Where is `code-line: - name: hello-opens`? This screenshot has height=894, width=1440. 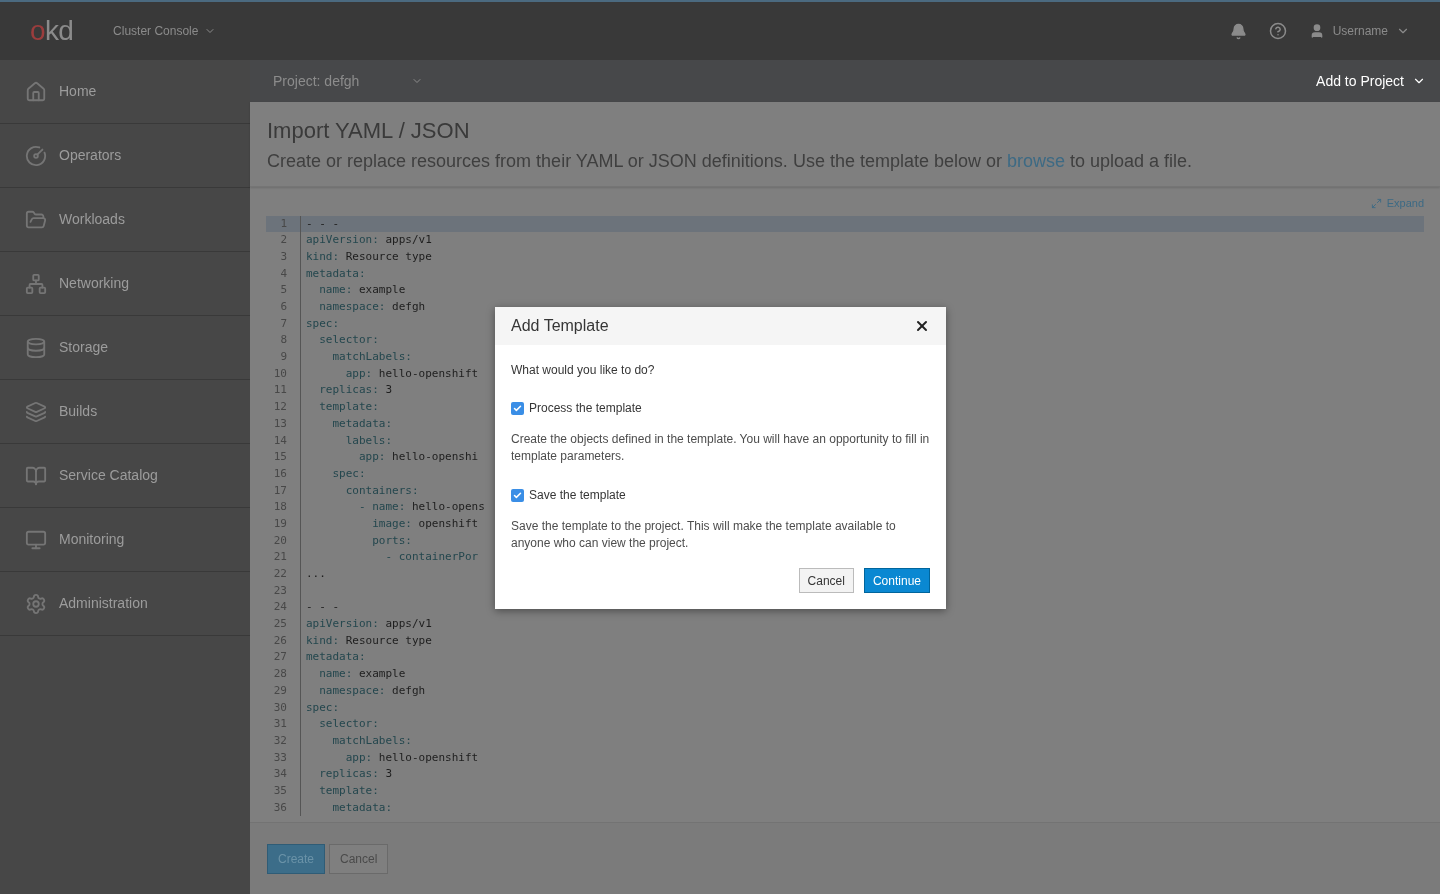
code-line: - name: hello-opens is located at coordinates (421, 507).